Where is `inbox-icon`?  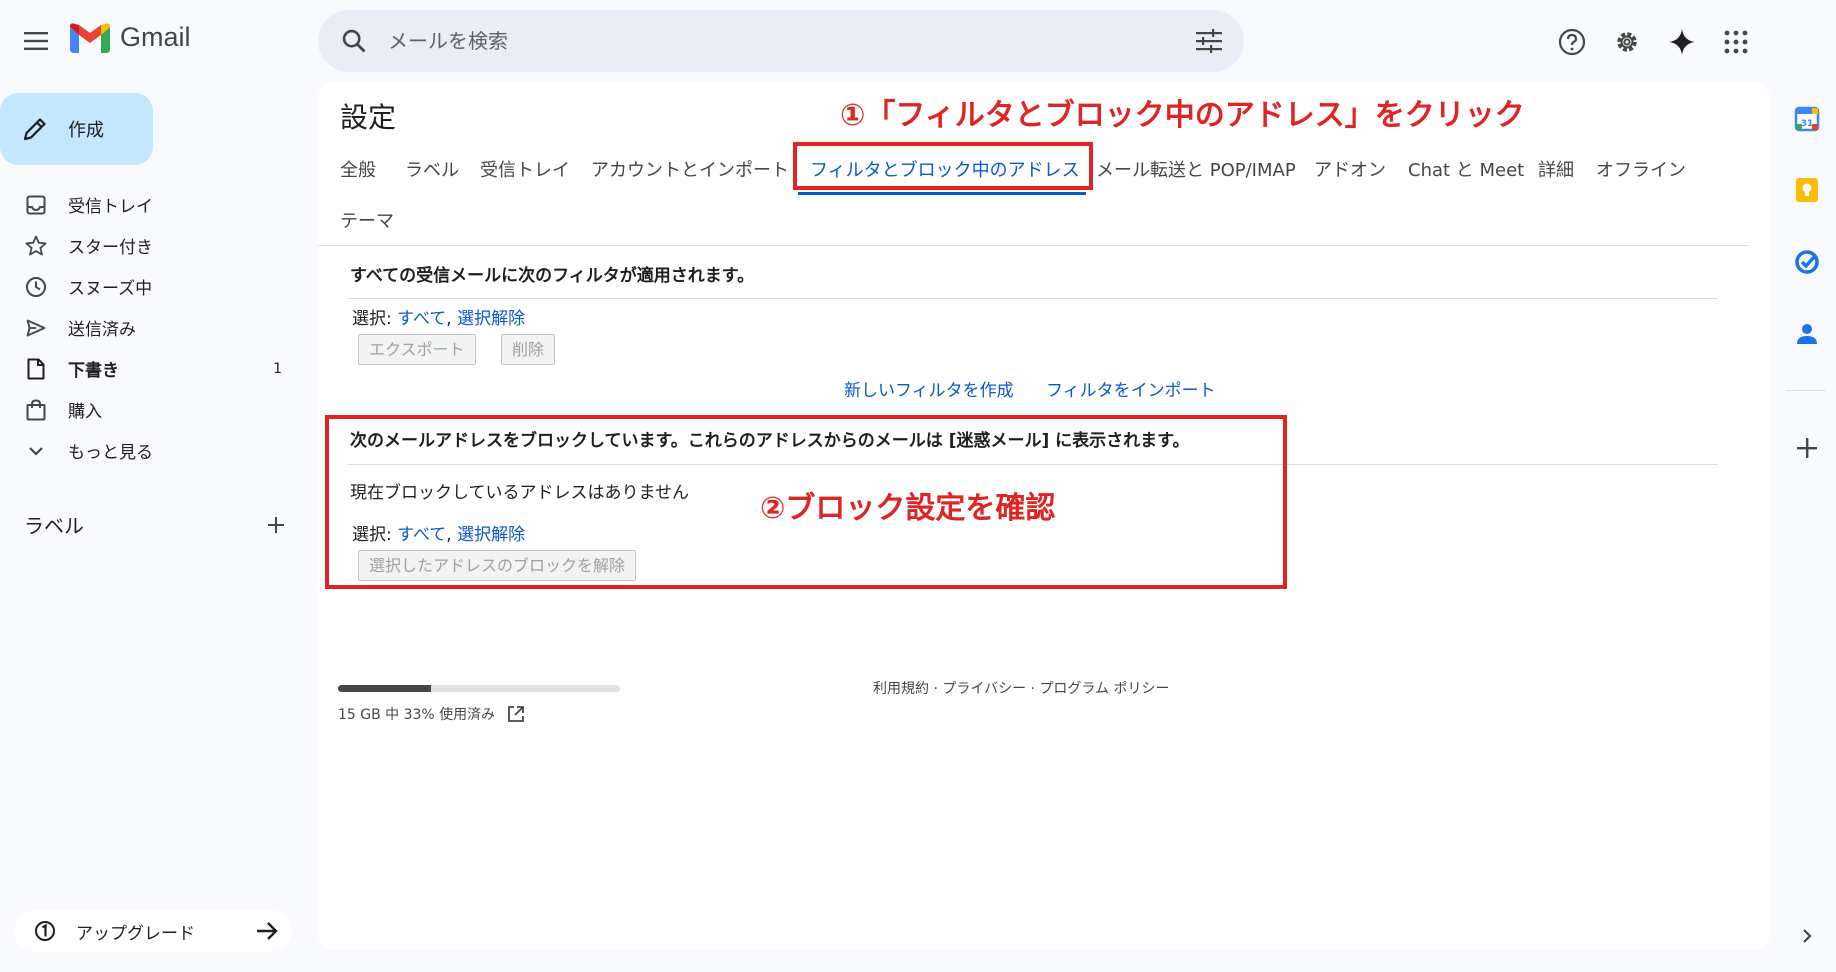
inbox-icon is located at coordinates (36, 204).